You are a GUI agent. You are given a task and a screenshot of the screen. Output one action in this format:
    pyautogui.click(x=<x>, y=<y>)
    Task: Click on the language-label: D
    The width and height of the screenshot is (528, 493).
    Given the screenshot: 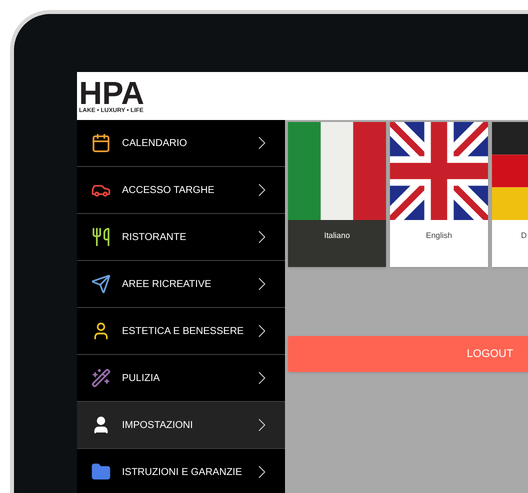 What is the action you would take?
    pyautogui.click(x=524, y=236)
    